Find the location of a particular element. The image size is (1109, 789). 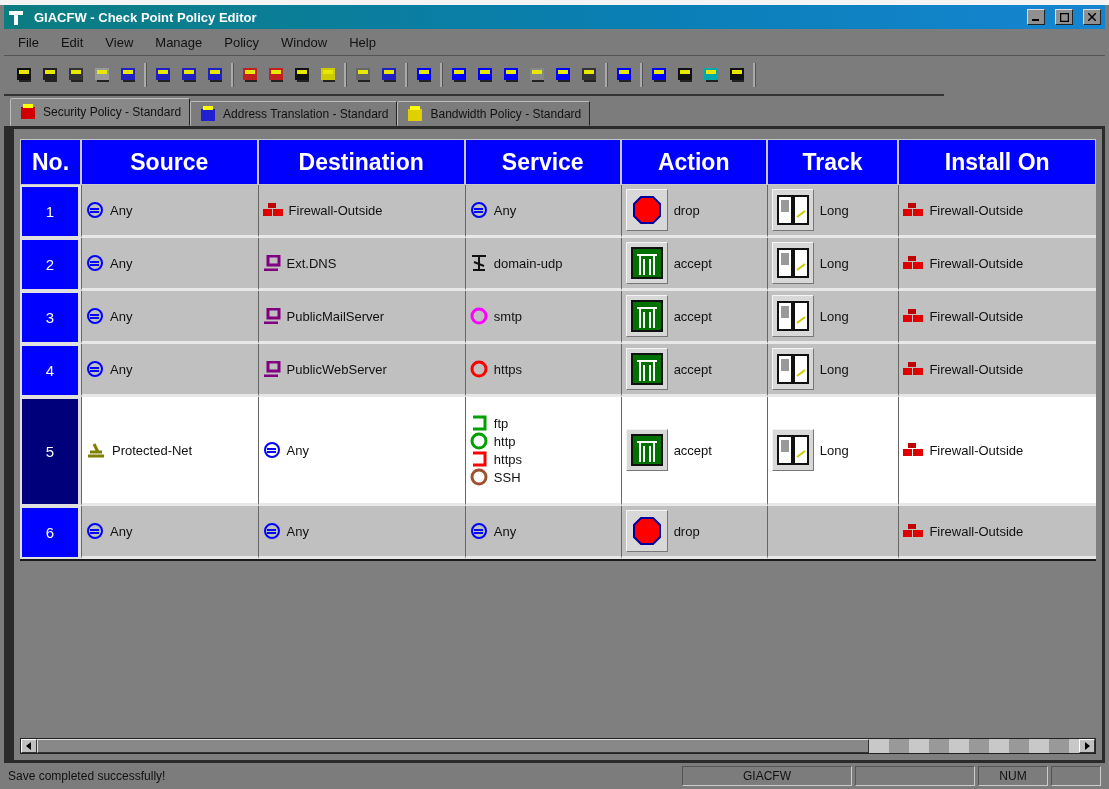

maximize-button is located at coordinates (1064, 17).